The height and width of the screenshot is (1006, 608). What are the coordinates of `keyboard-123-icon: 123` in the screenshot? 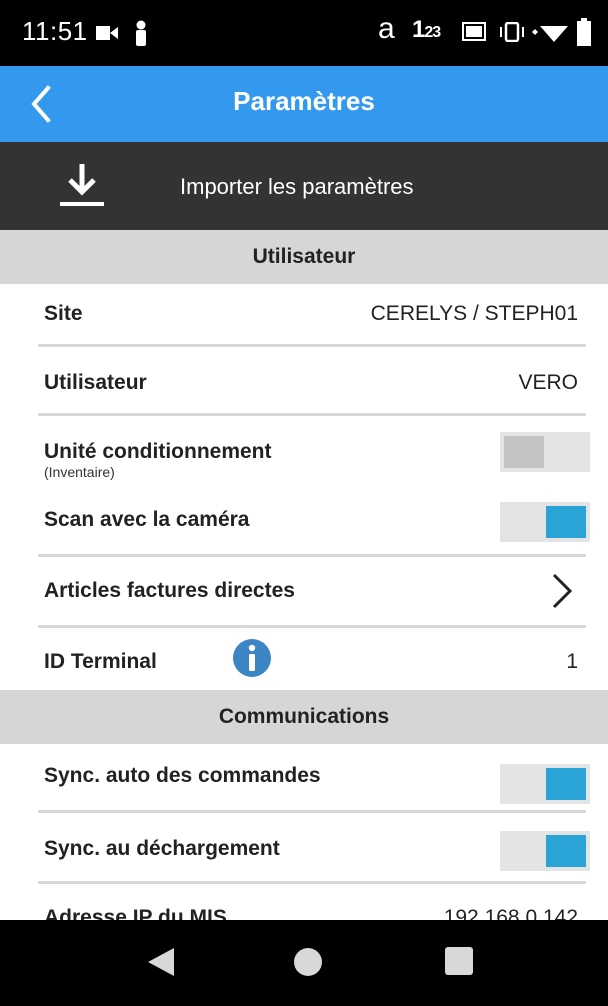 It's located at (426, 29).